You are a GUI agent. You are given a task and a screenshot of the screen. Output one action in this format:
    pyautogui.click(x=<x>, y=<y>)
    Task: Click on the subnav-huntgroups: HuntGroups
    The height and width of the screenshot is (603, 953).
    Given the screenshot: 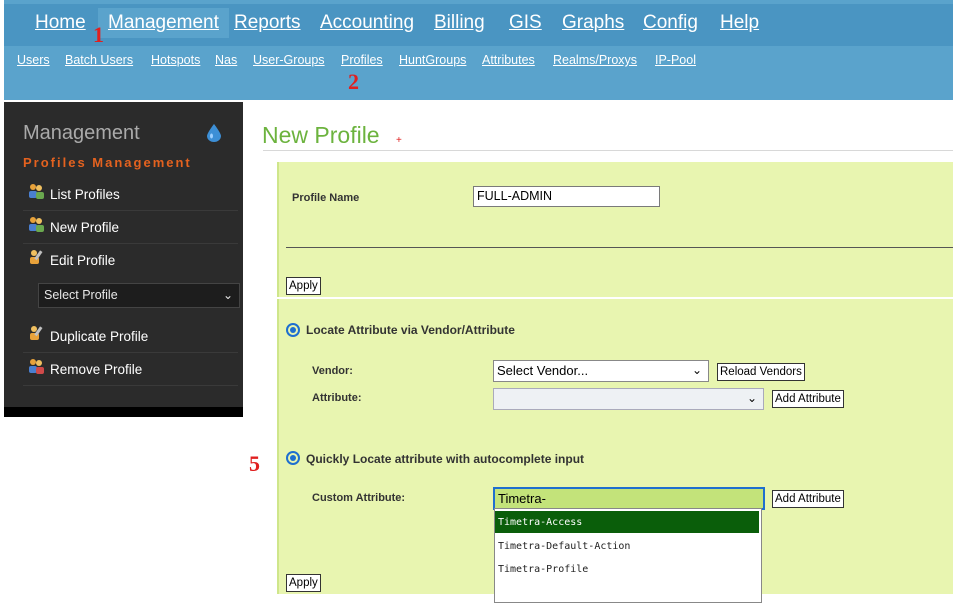 What is the action you would take?
    pyautogui.click(x=432, y=60)
    